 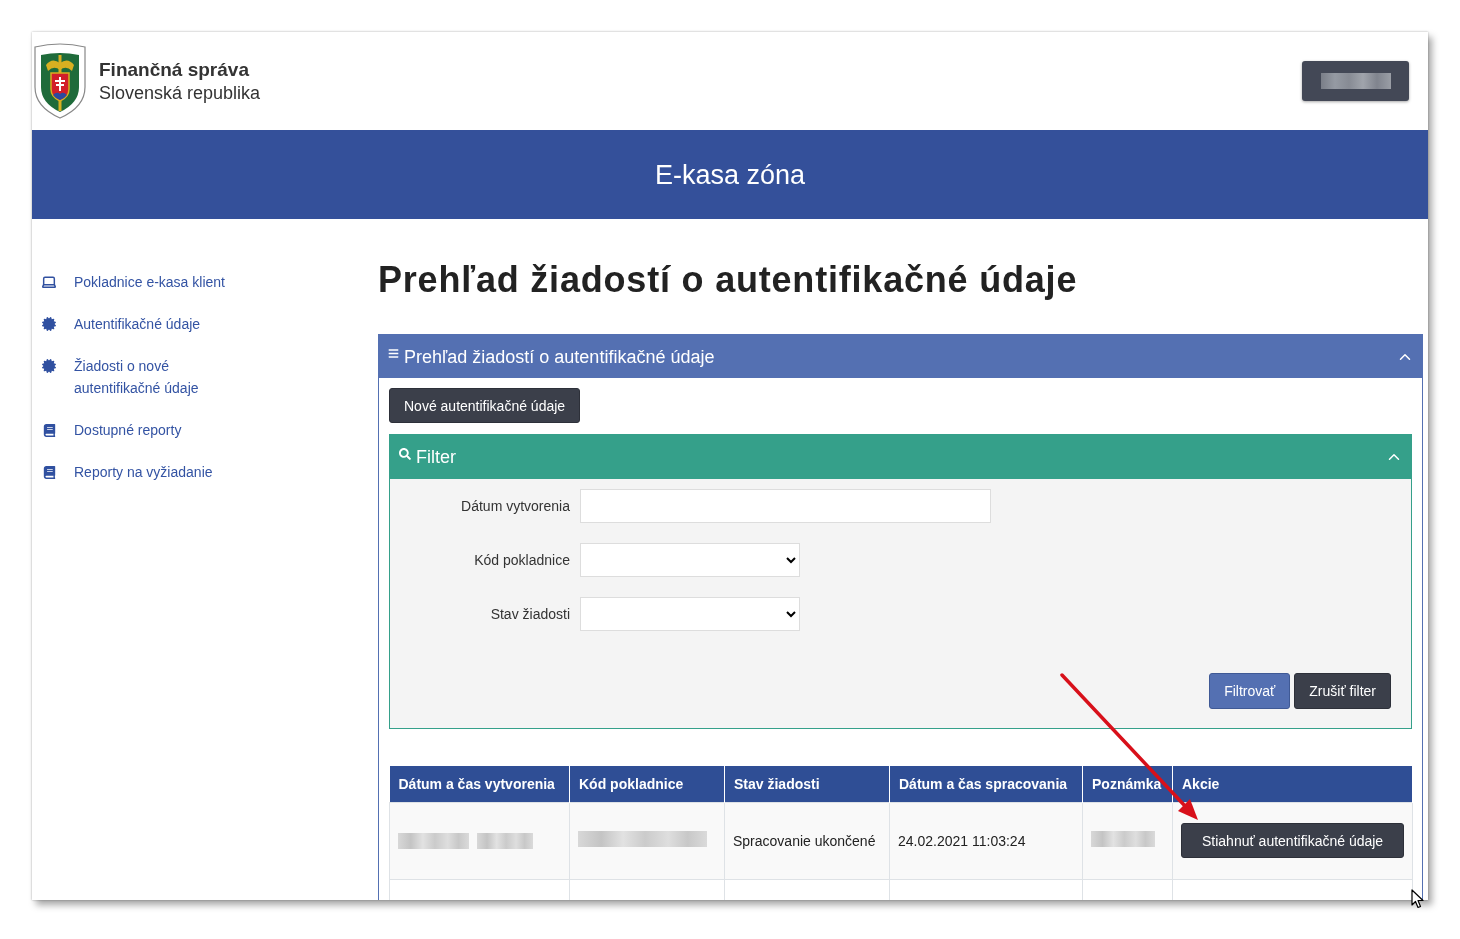 I want to click on panel-title: Prehľad žiadostí o autentifikačné údaje, so click(x=559, y=356).